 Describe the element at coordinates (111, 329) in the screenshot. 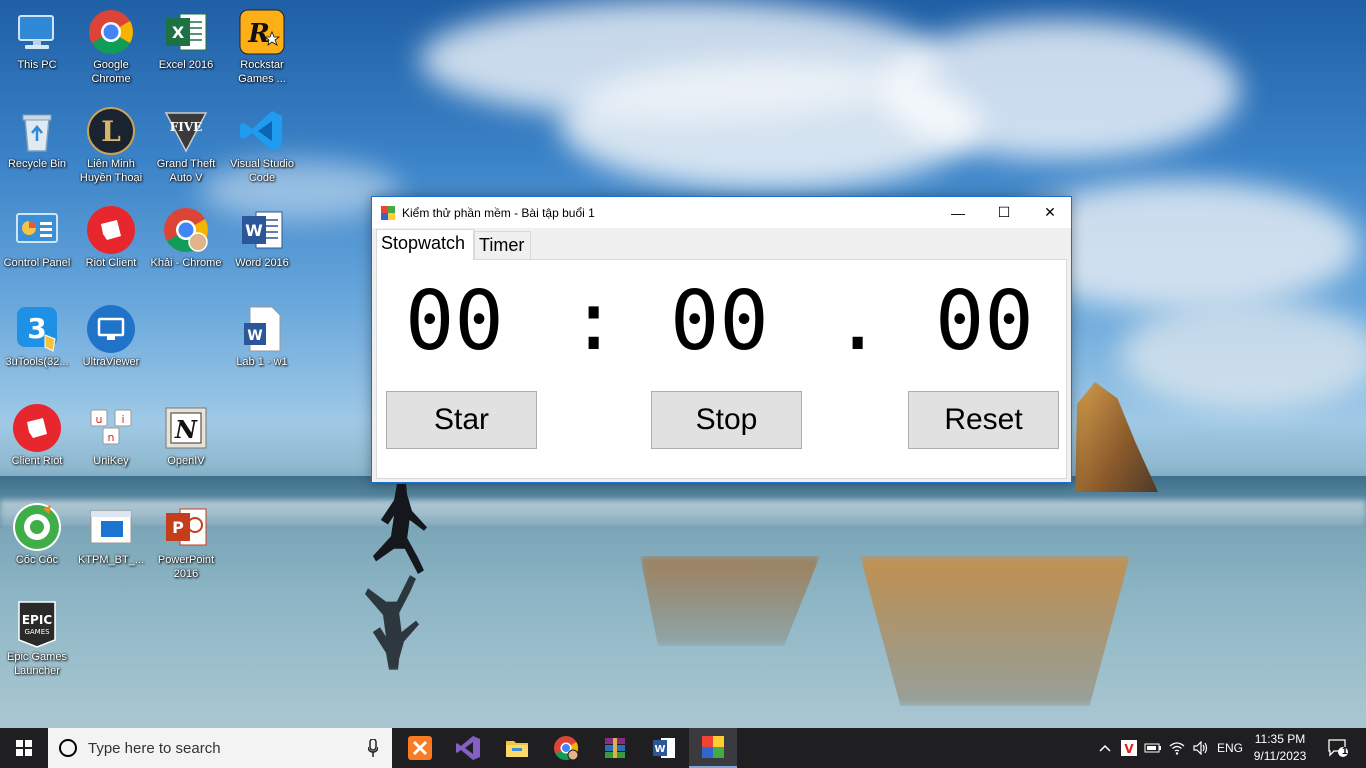

I see `ultraviewer-icon` at that location.